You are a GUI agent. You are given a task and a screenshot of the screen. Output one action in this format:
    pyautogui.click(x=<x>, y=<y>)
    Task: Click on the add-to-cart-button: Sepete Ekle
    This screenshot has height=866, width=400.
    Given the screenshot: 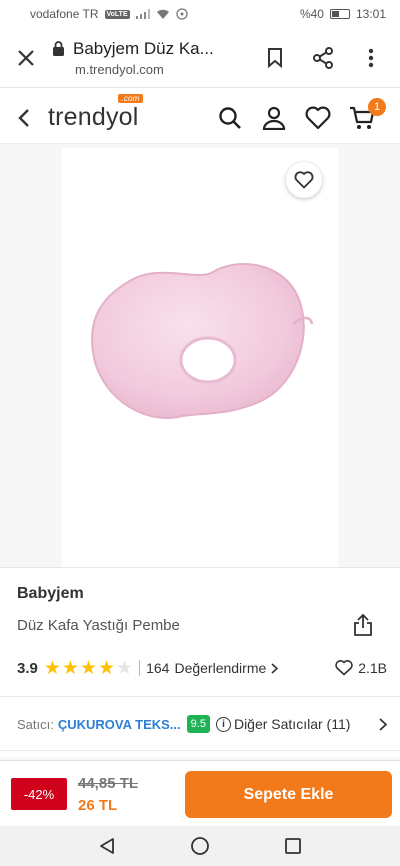 What is the action you would take?
    pyautogui.click(x=288, y=794)
    